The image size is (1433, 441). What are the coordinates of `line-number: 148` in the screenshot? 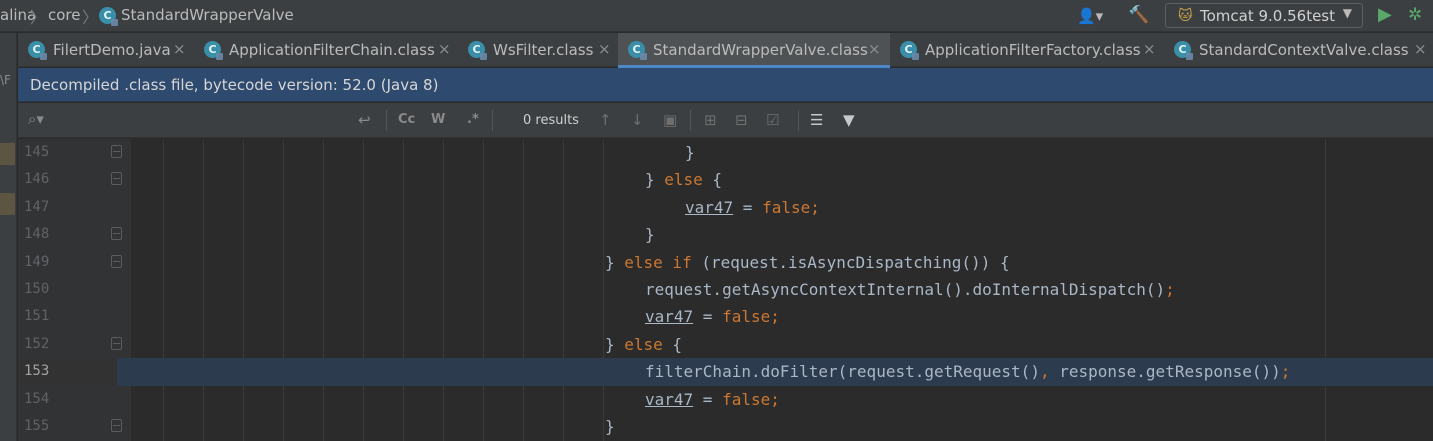 It's located at (37, 234).